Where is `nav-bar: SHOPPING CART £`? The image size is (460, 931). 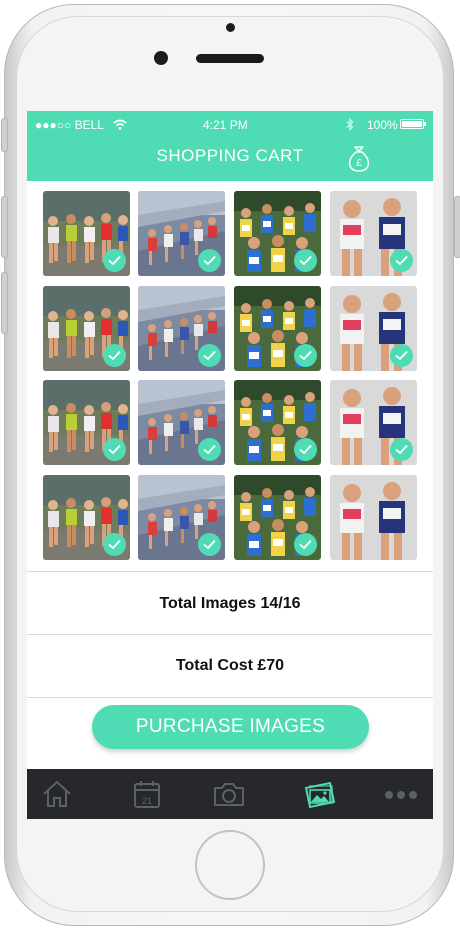 nav-bar: SHOPPING CART £ is located at coordinates (230, 159).